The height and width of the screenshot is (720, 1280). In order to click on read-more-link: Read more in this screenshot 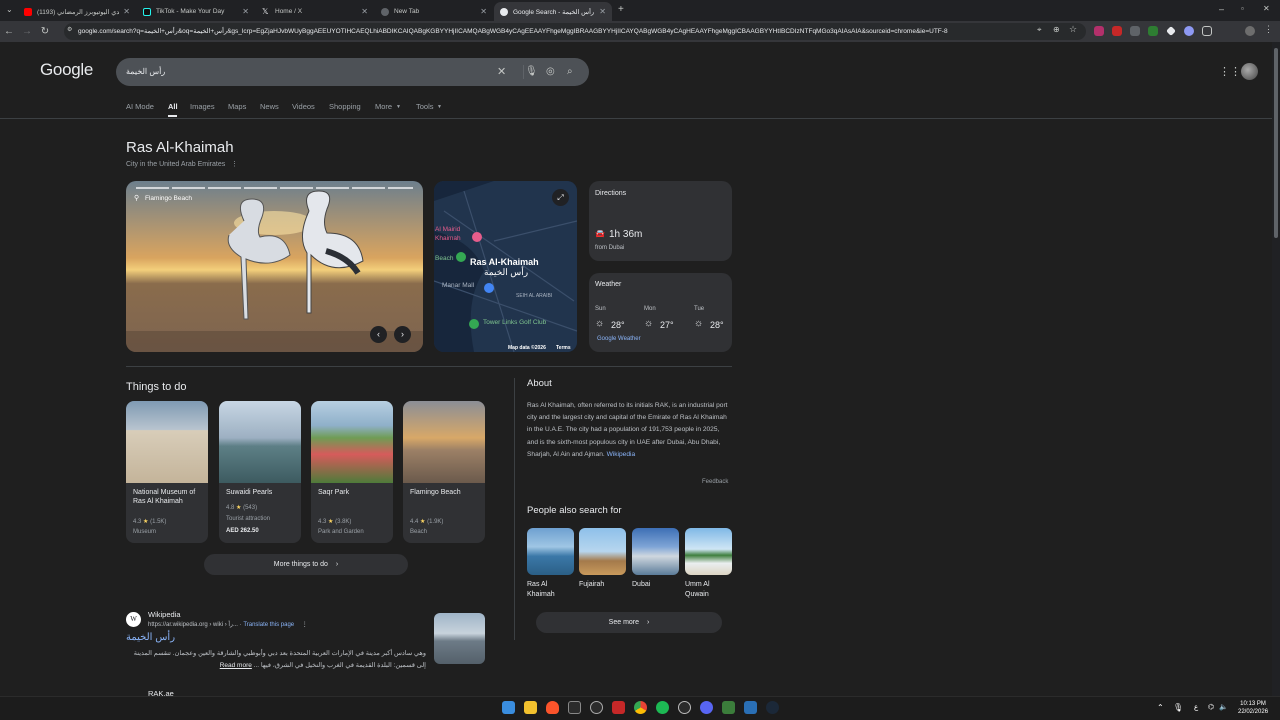, I will do `click(236, 665)`.